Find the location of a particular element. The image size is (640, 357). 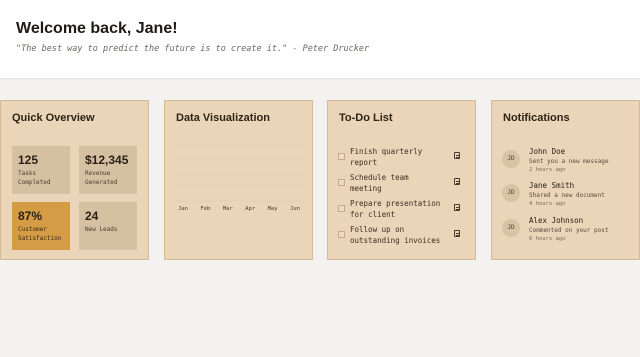

todo-item: Finish quarterly report is located at coordinates (404, 158).